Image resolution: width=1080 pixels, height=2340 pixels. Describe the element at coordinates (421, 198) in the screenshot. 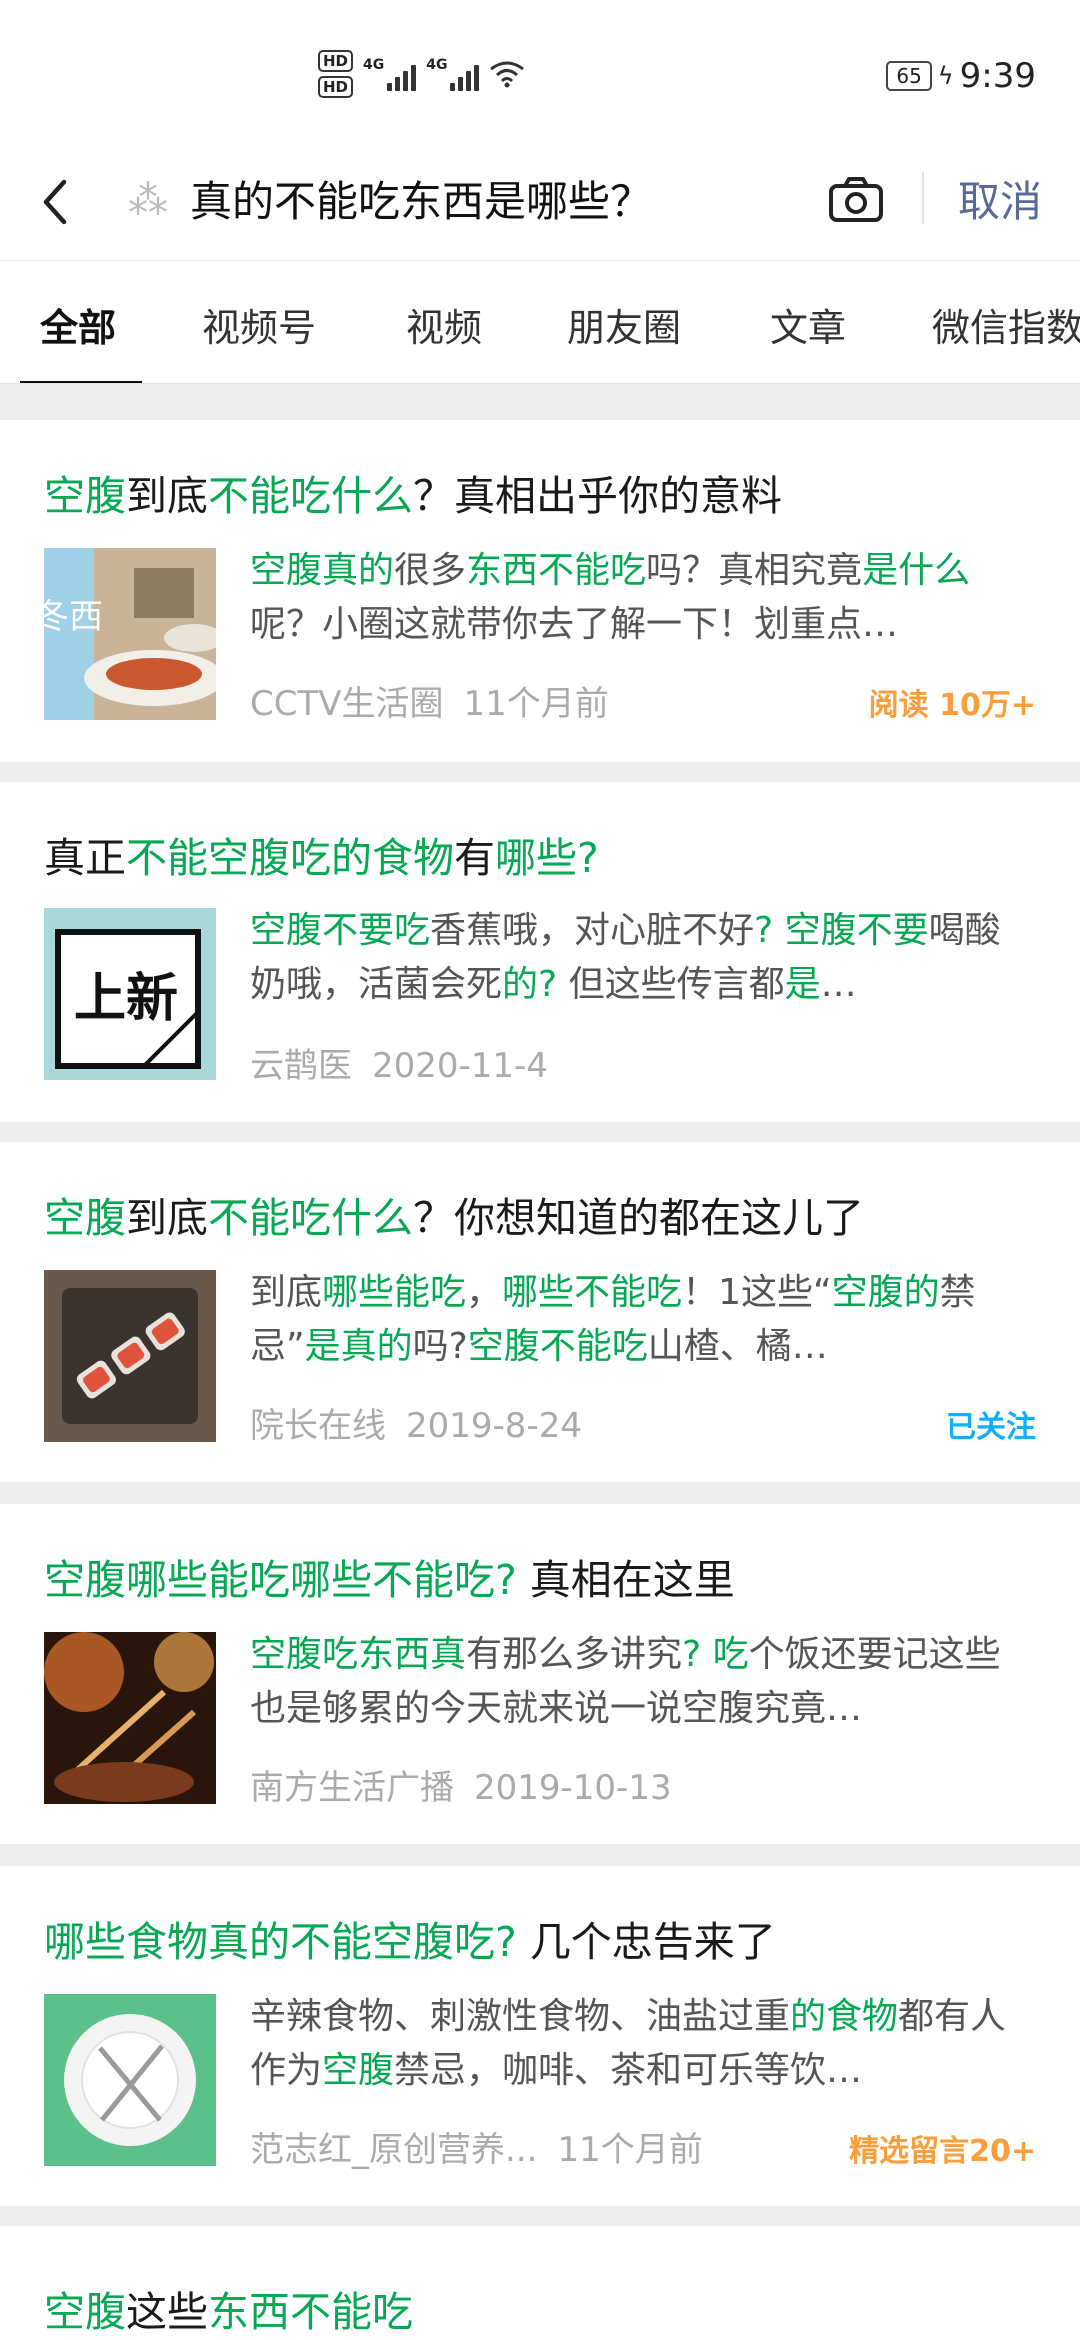

I see `search-input: 真的不能吃东西是哪些？` at that location.